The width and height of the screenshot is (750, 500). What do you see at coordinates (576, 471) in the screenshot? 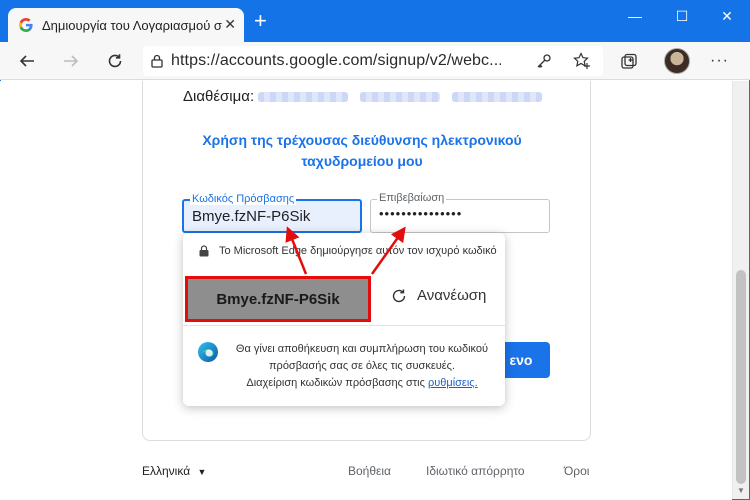
I see `terms-link: Όροι` at bounding box center [576, 471].